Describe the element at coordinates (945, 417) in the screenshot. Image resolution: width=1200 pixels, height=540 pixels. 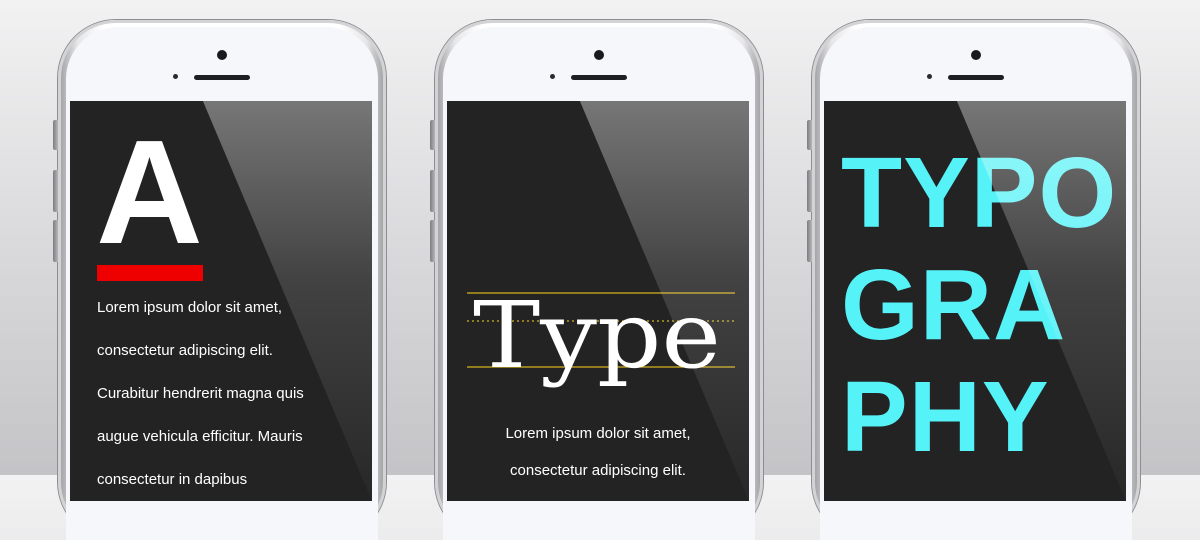
I see `display-line: PHY` at that location.